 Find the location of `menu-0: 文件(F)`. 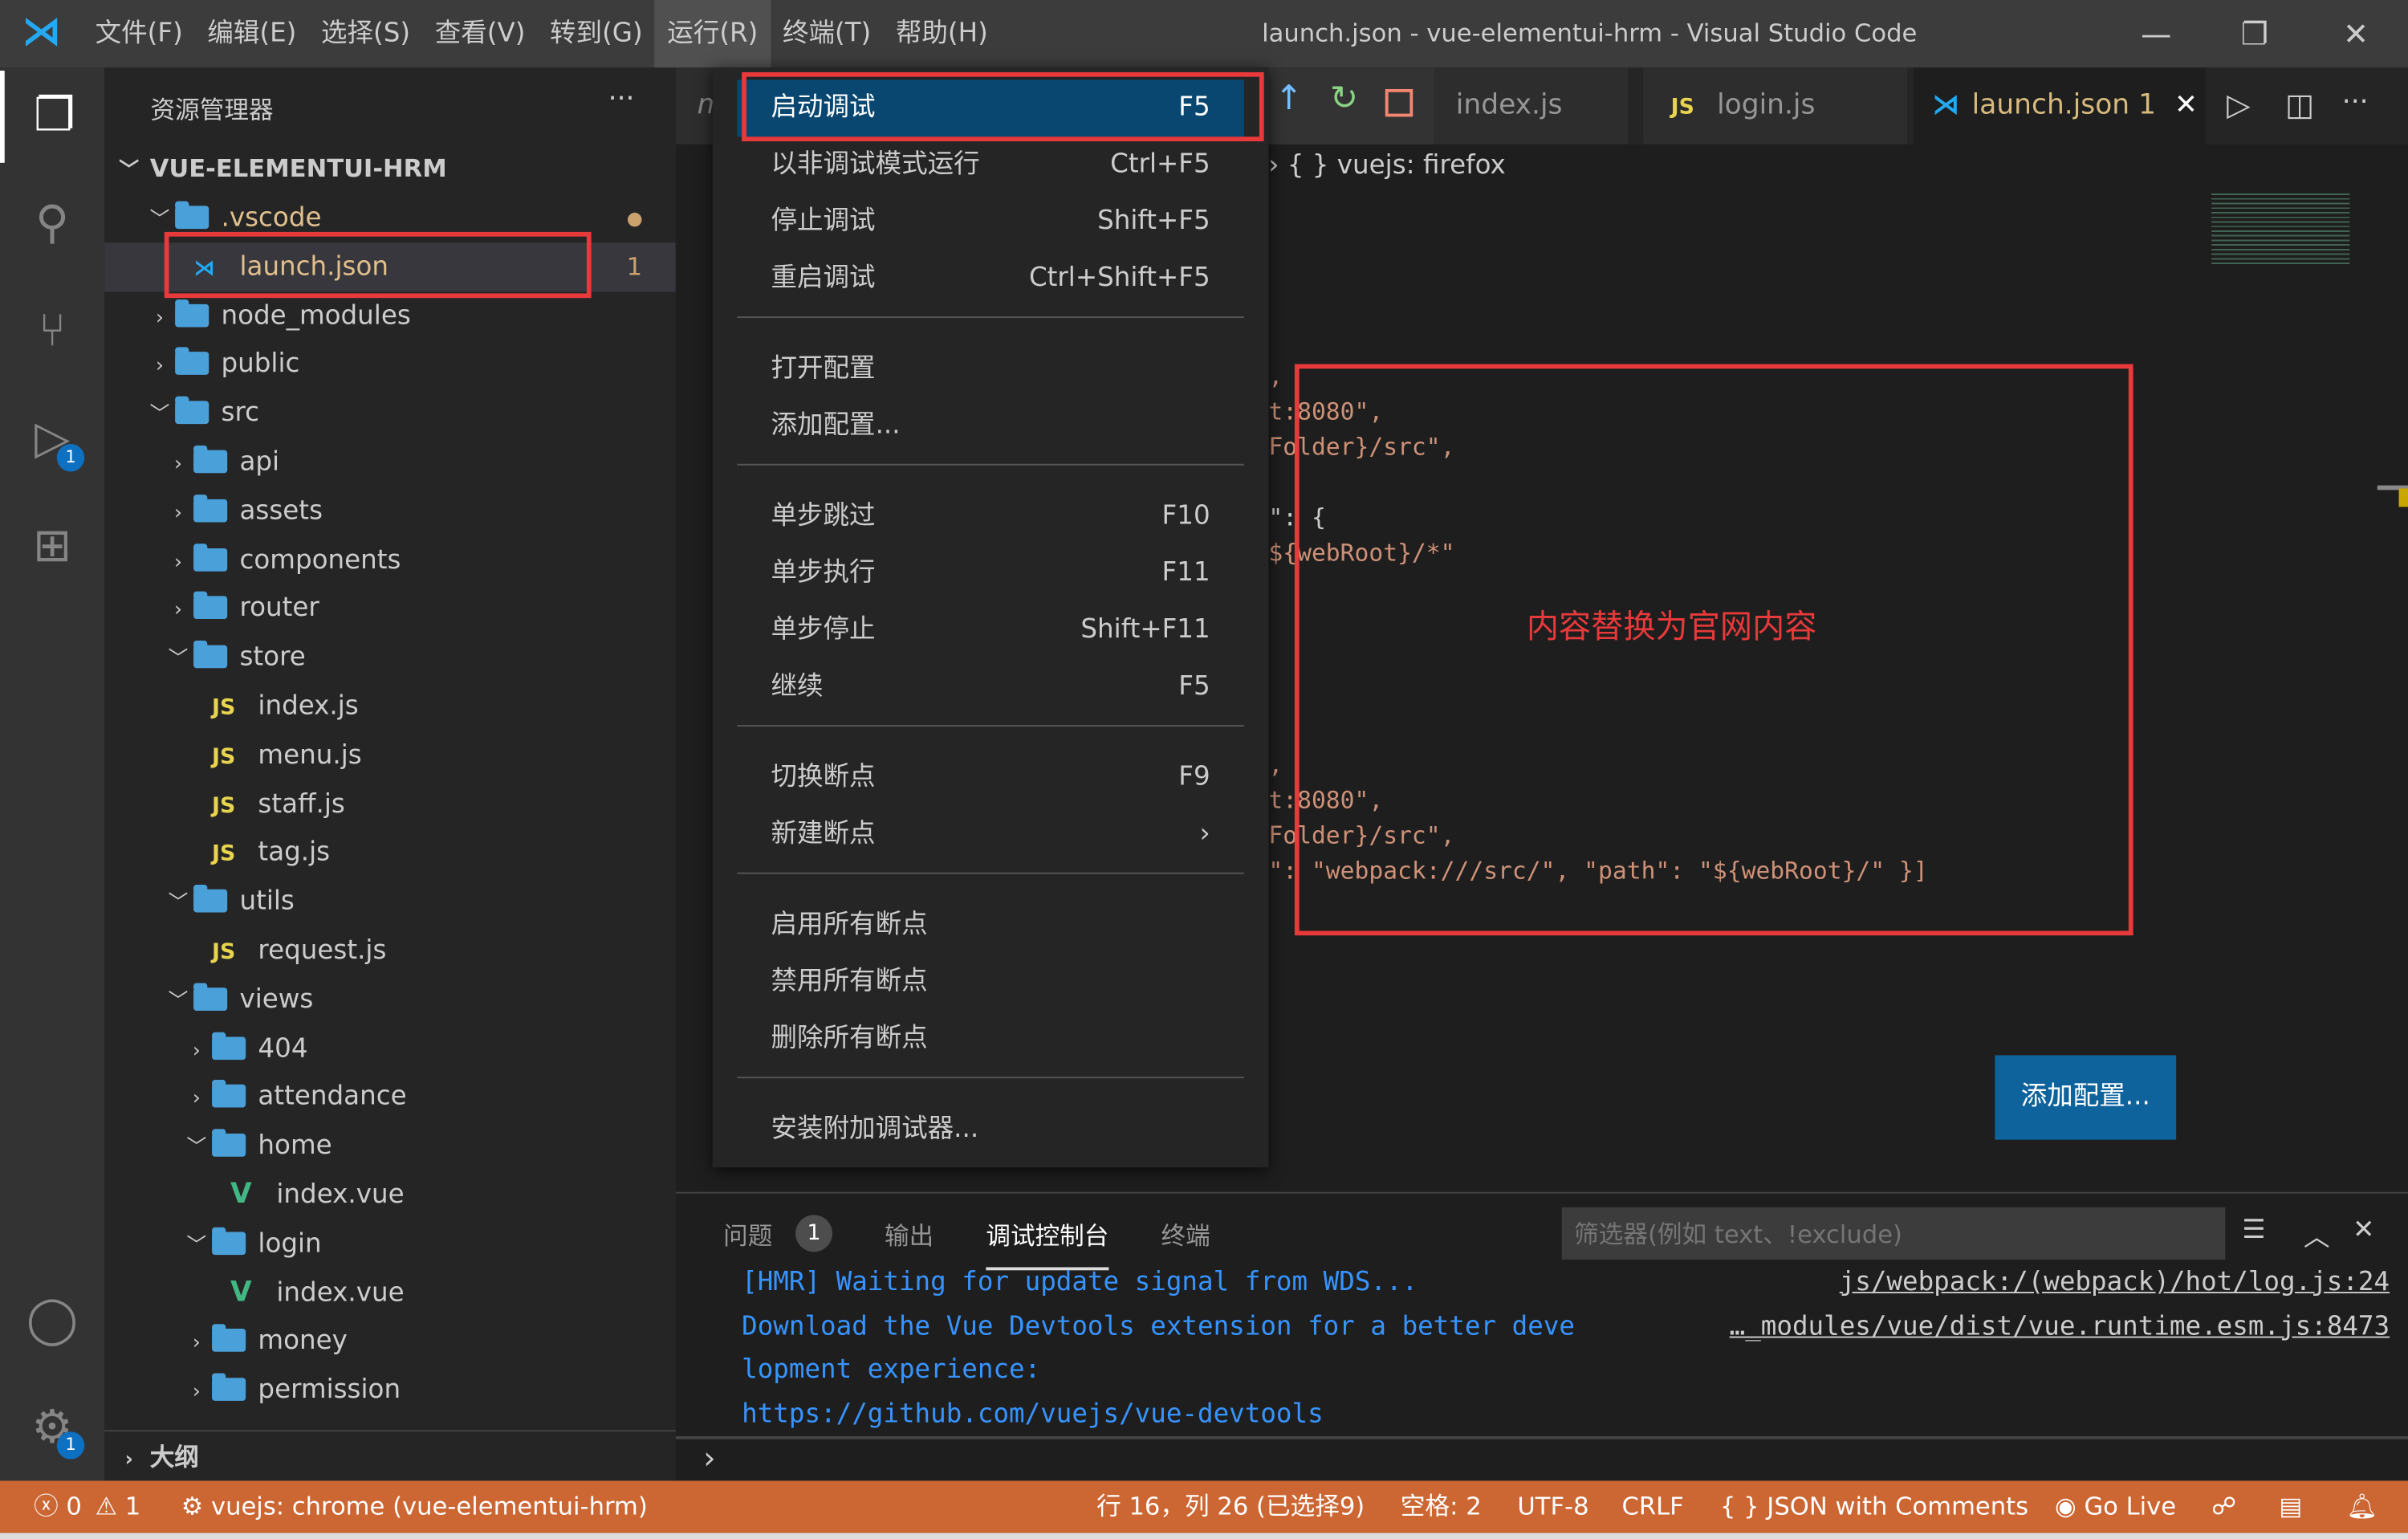

menu-0: 文件(F) is located at coordinates (139, 34).